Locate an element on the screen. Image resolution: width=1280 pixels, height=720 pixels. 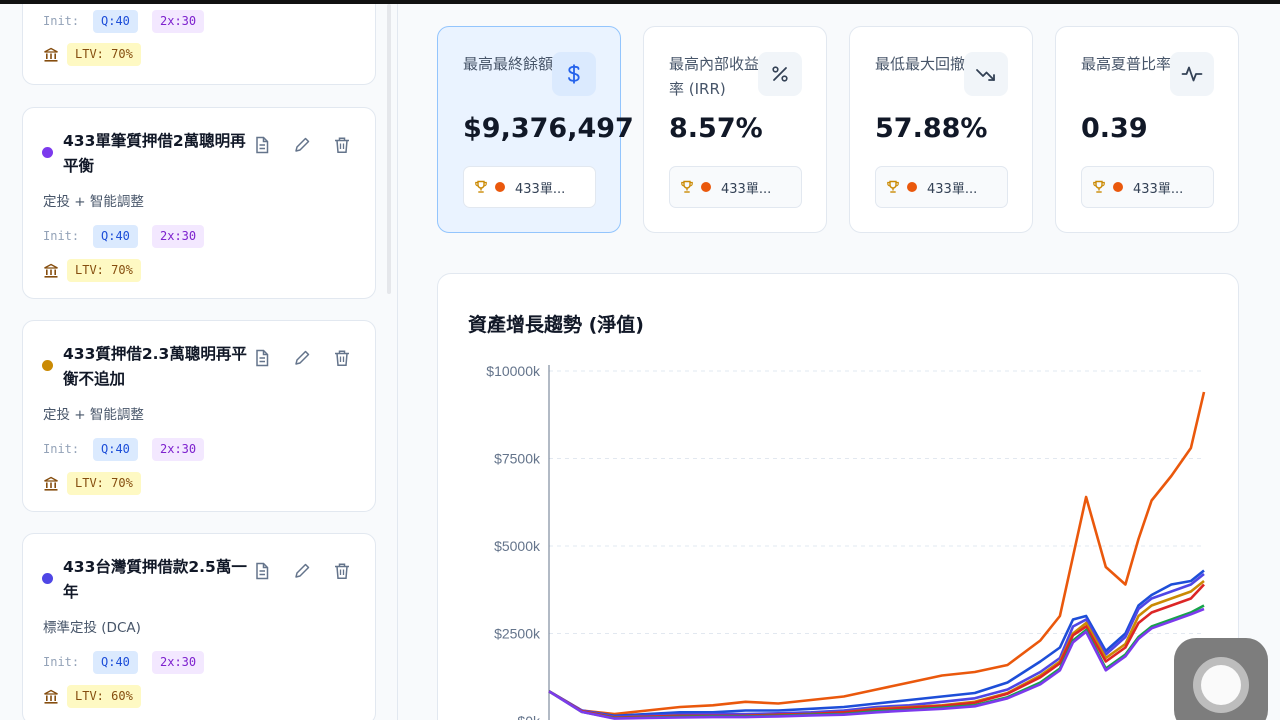
stat-label: 最低最大回撤 is located at coordinates (920, 64).